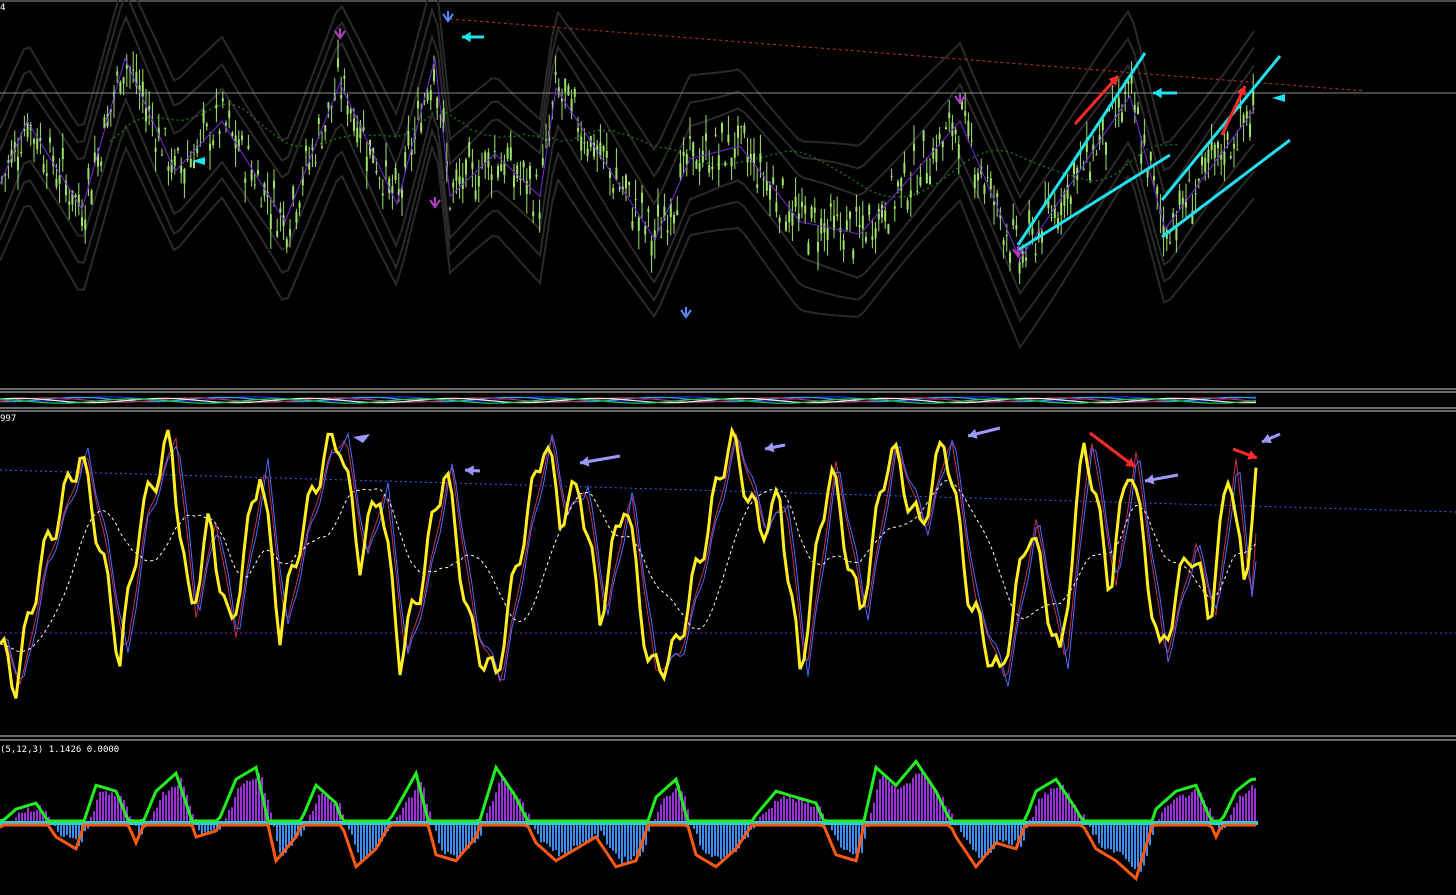 The height and width of the screenshot is (895, 1456). I want to click on main-panel-label: 4, so click(2, 8).